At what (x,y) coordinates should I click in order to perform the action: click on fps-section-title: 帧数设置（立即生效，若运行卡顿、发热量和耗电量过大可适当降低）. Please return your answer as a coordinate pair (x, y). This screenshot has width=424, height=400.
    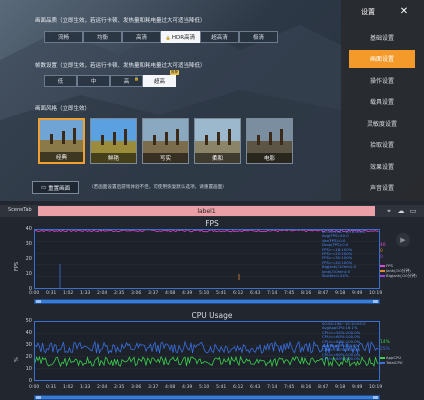
    Looking at the image, I should click on (120, 66).